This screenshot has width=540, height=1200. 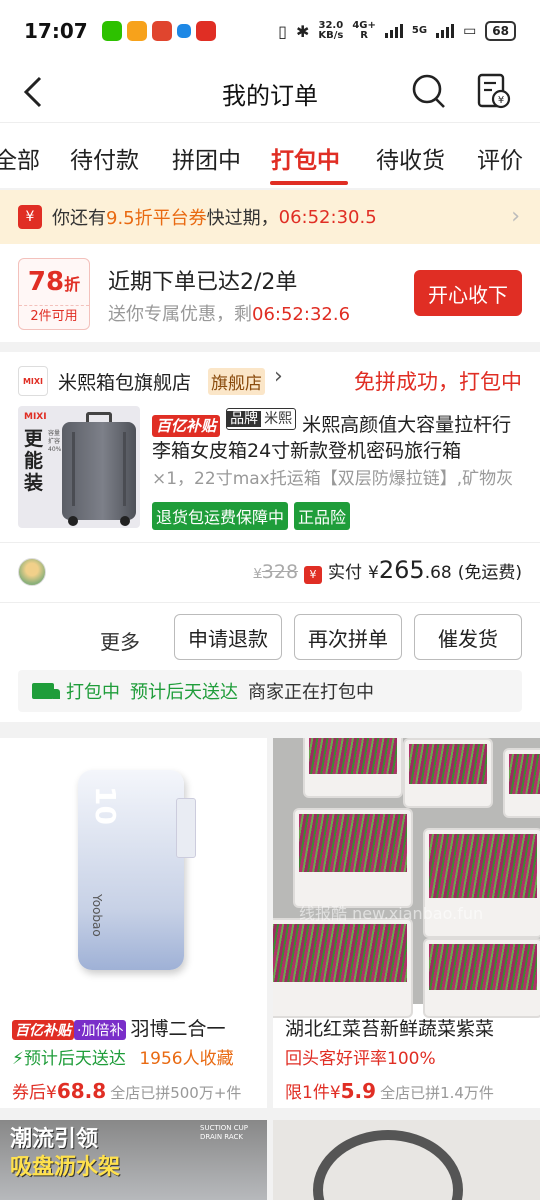 What do you see at coordinates (468, 293) in the screenshot?
I see `claim-button: 开心收下` at bounding box center [468, 293].